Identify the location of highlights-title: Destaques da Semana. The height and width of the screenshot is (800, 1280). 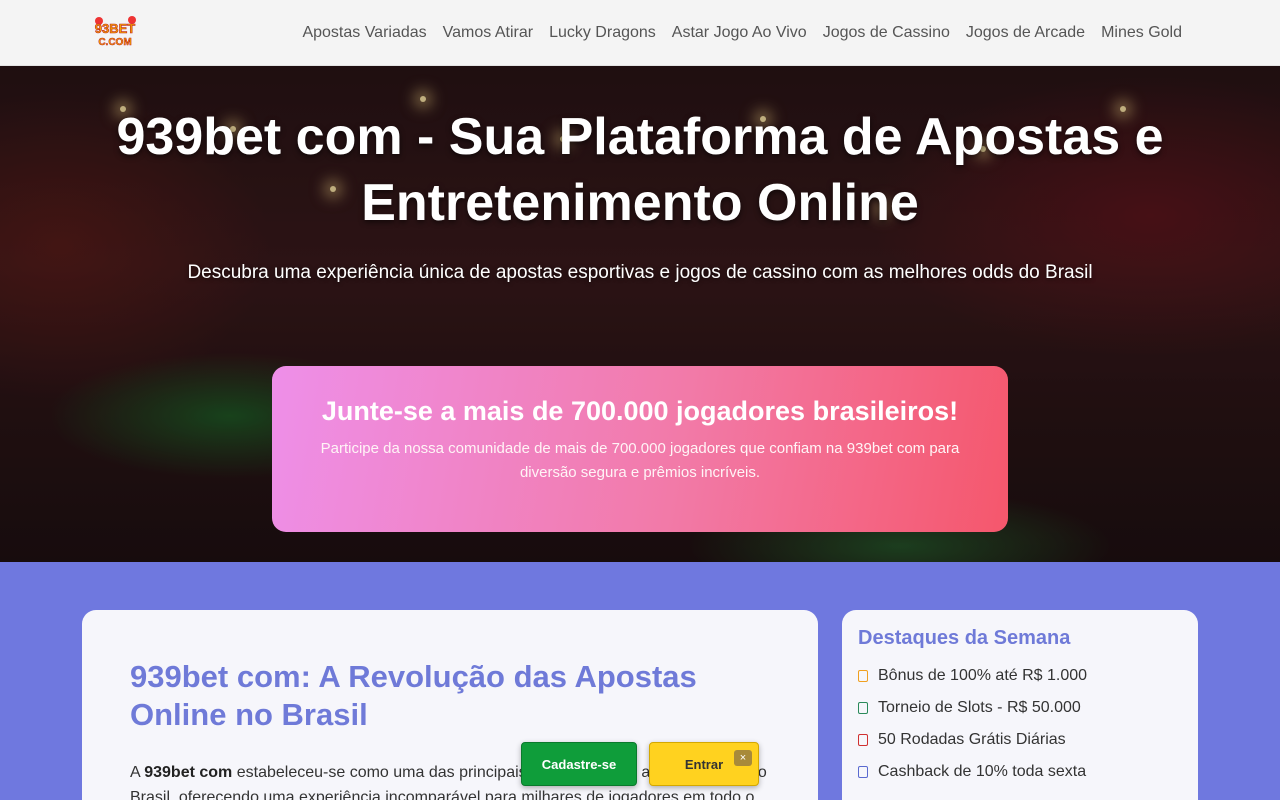
(964, 638).